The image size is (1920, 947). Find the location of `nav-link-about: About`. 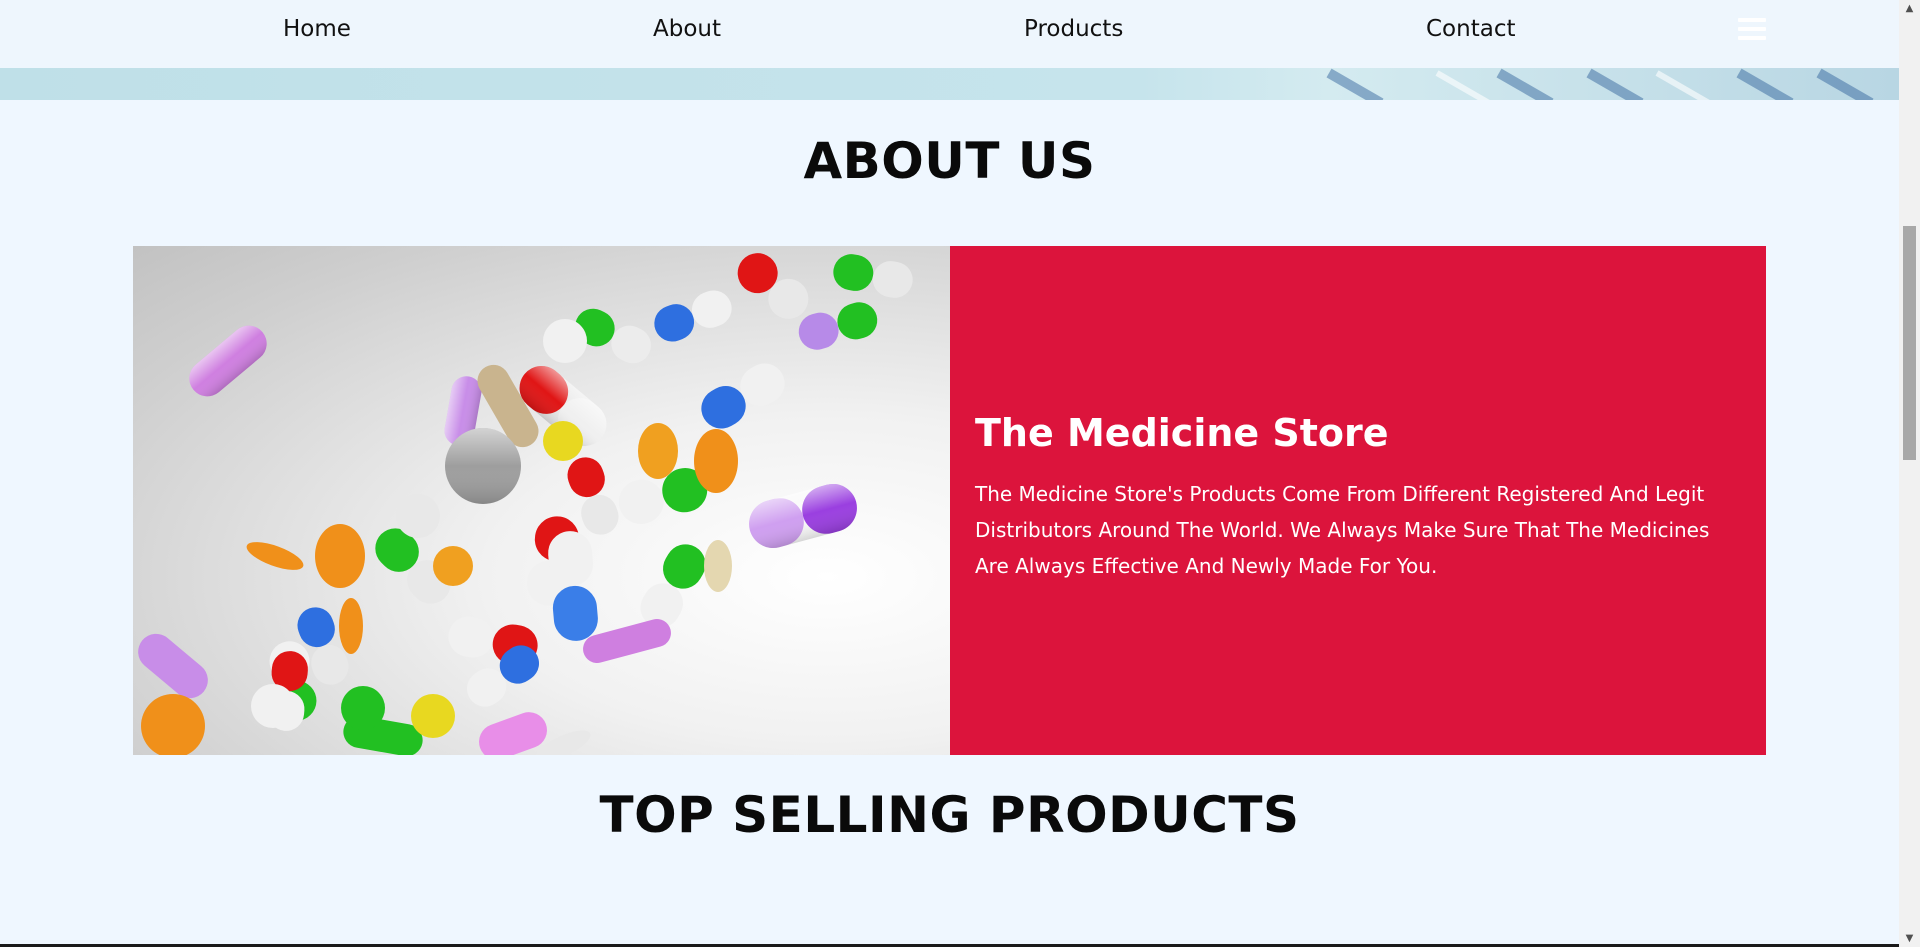

nav-link-about: About is located at coordinates (687, 29).